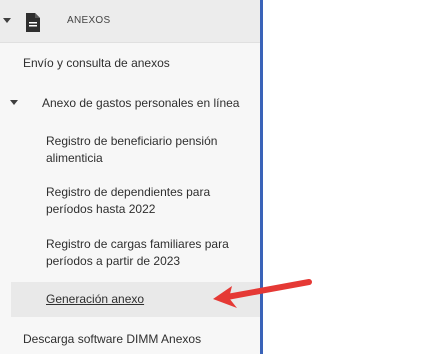 This screenshot has height=354, width=429. I want to click on section-header-anexos: ANEXOS, so click(130, 21).